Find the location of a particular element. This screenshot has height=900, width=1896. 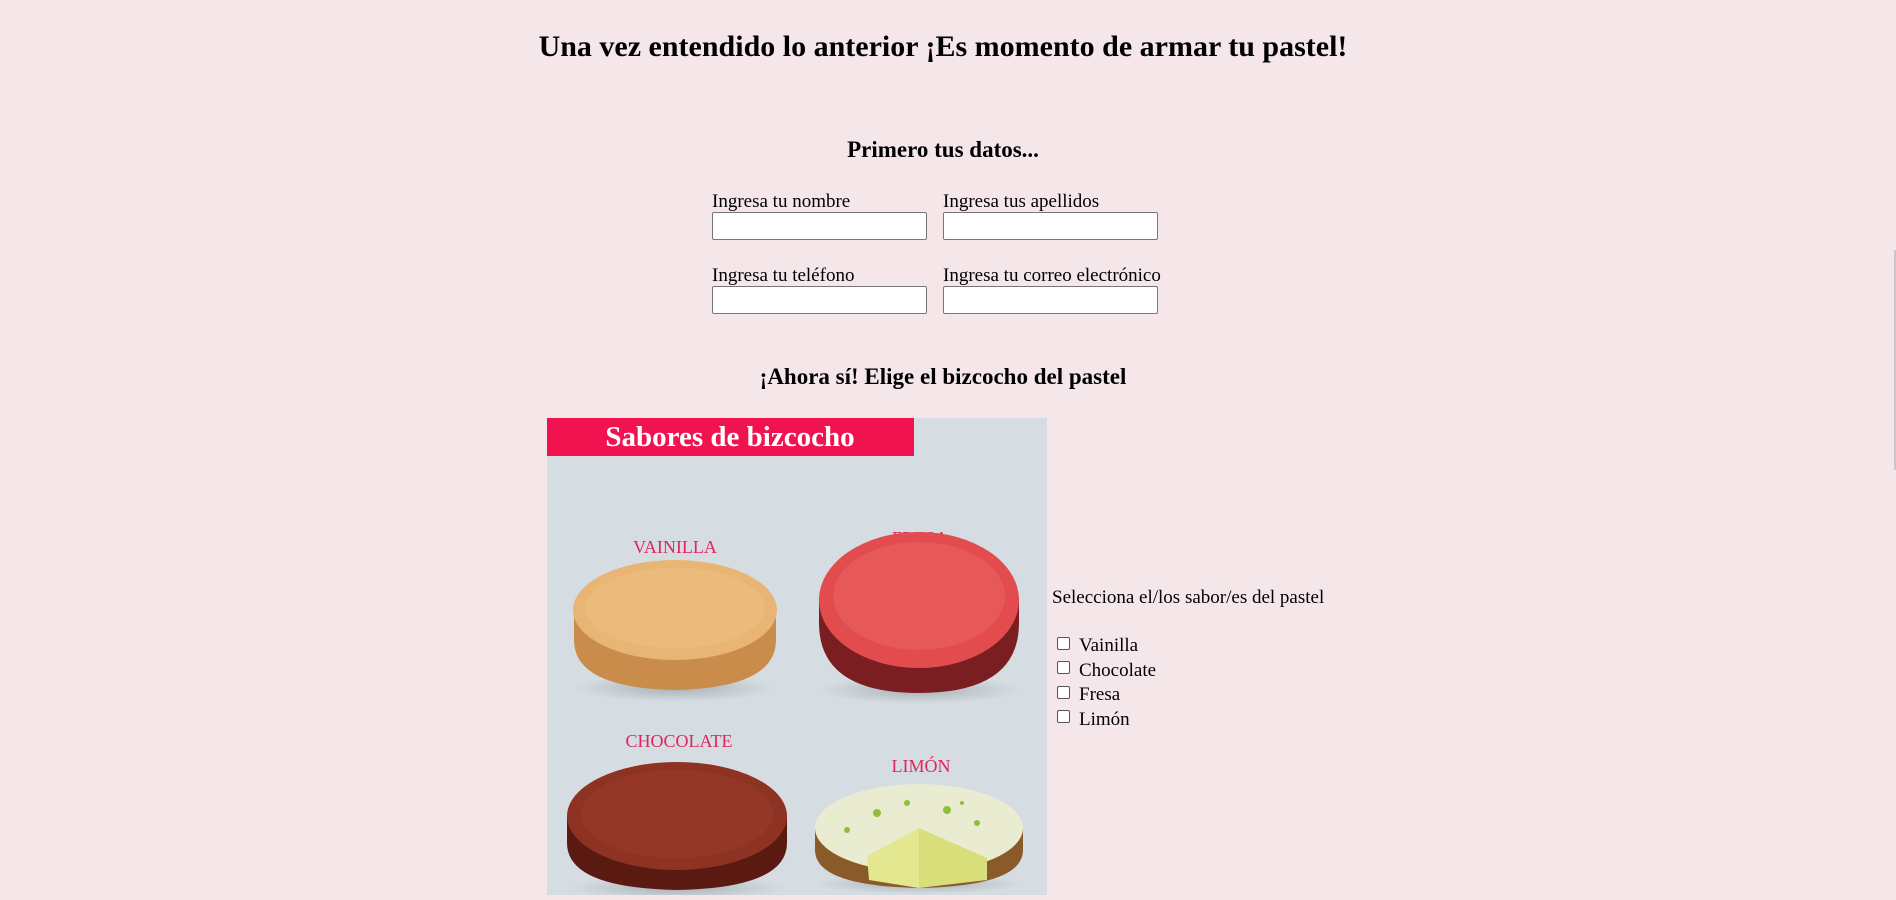

email-input is located at coordinates (1050, 300).